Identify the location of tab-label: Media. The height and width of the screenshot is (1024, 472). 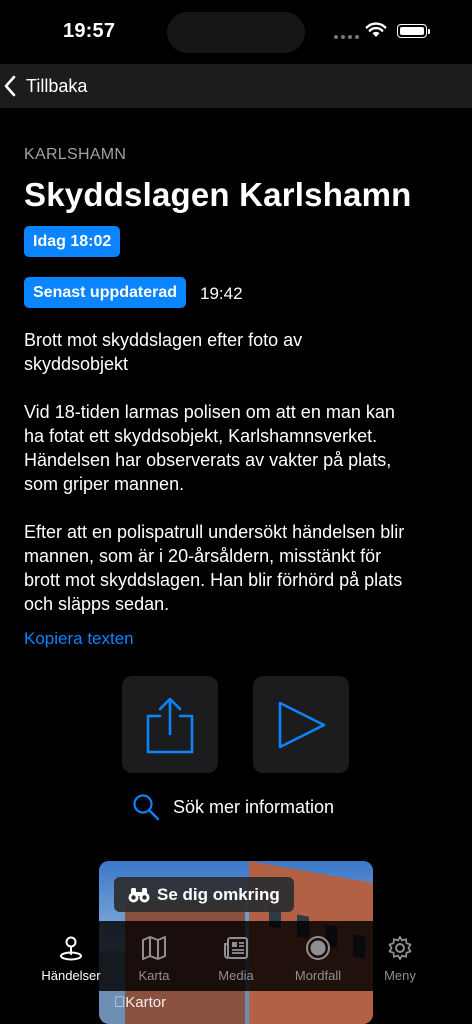
(236, 975).